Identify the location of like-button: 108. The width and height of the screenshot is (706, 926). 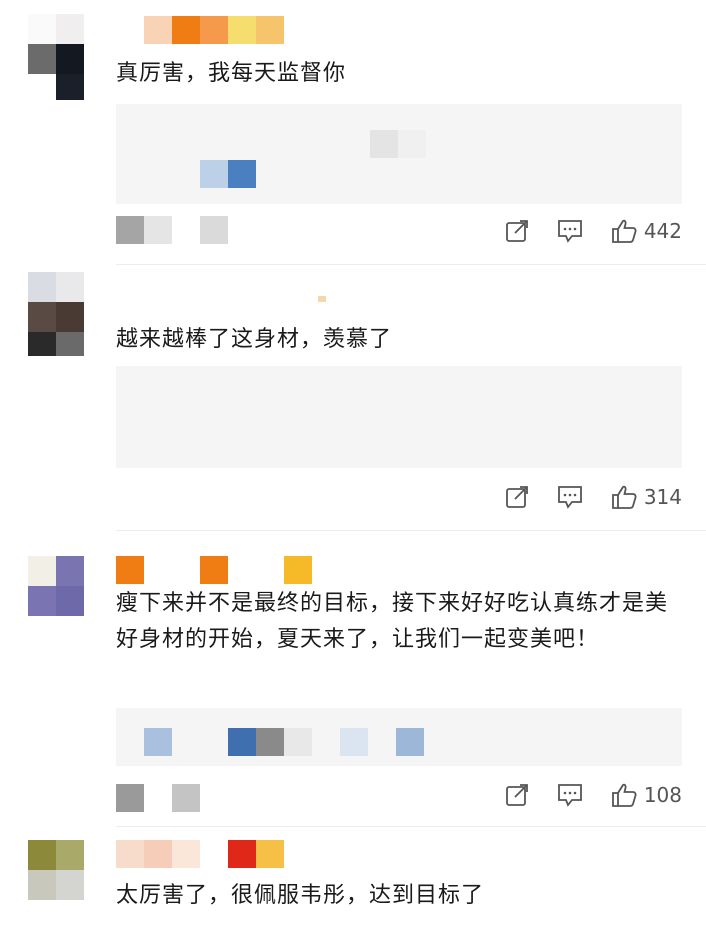
(646, 795).